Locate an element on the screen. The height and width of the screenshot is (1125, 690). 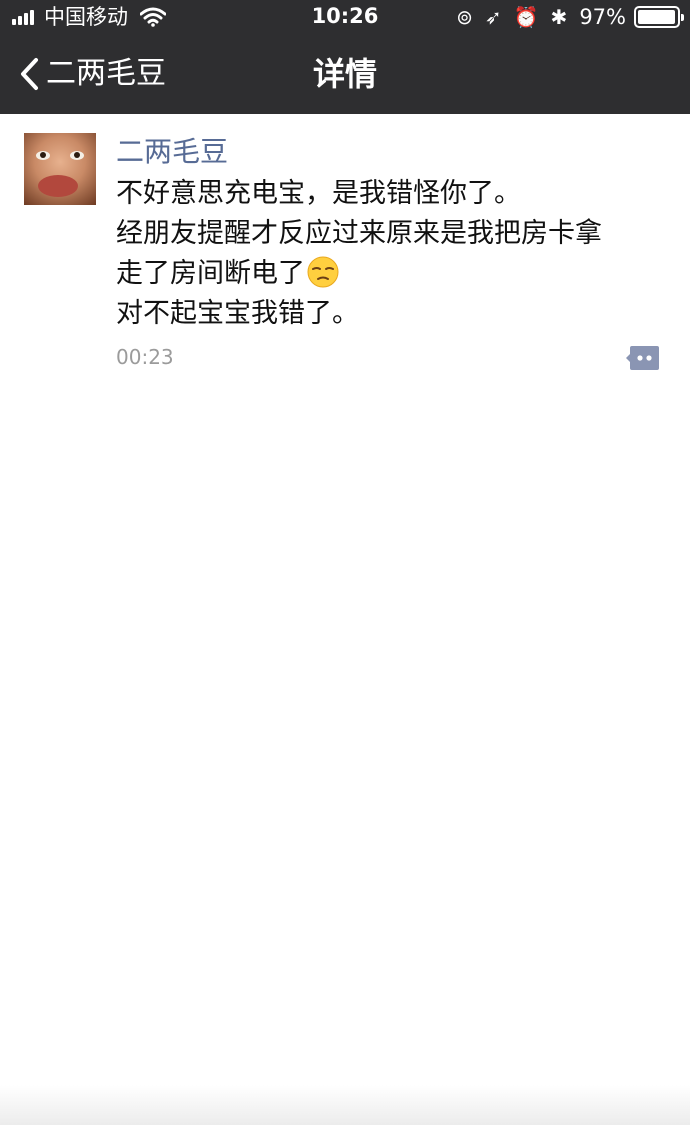
post-time: 00:23 is located at coordinates (145, 357).